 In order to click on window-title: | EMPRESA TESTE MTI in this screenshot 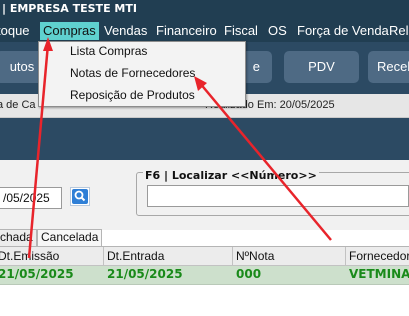, I will do `click(69, 8)`.